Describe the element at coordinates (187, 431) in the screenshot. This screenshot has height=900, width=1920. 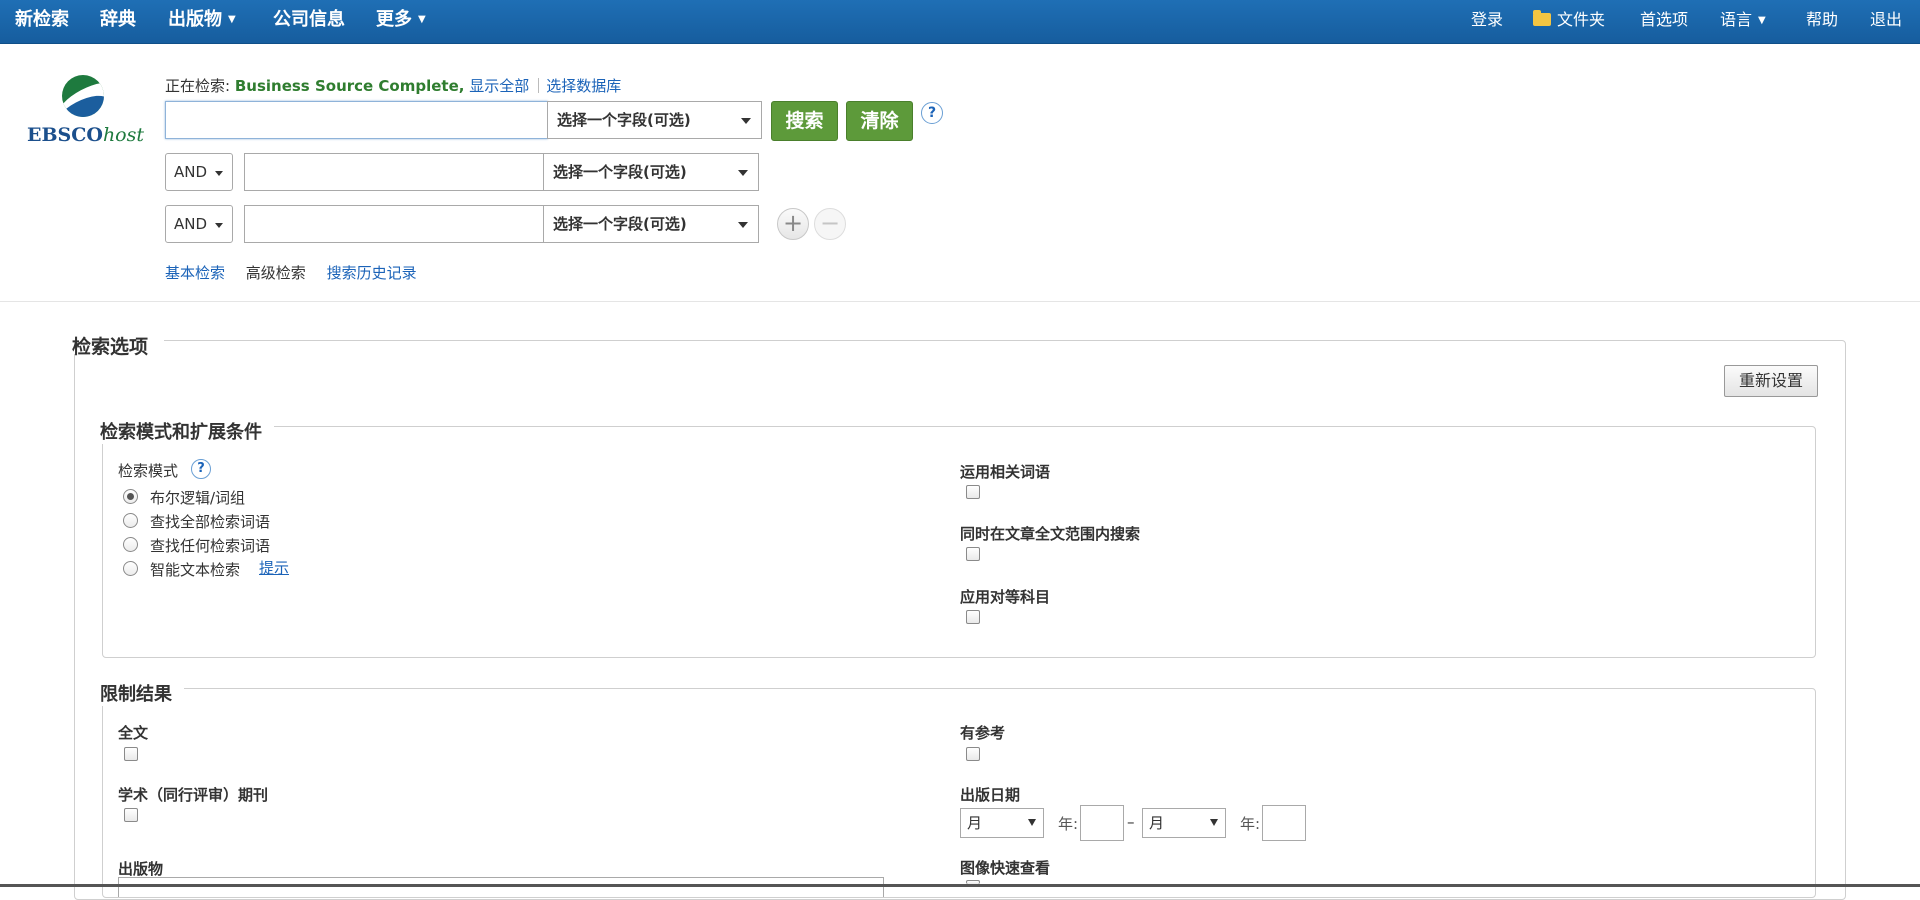
I see `search-modes-legend: 检索模式和扩展条件` at that location.